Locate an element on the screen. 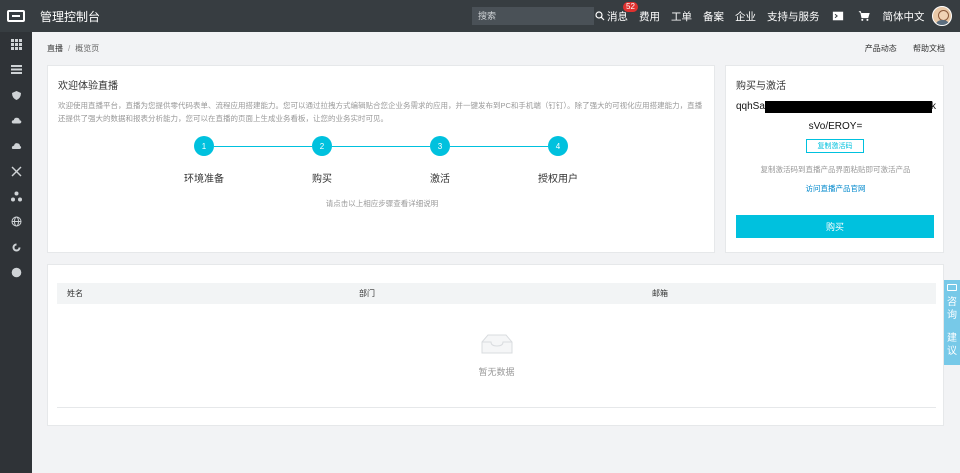 Image resolution: width=960 pixels, height=473 pixels. visit-site-link: 访问直播产品官网 is located at coordinates (835, 188).